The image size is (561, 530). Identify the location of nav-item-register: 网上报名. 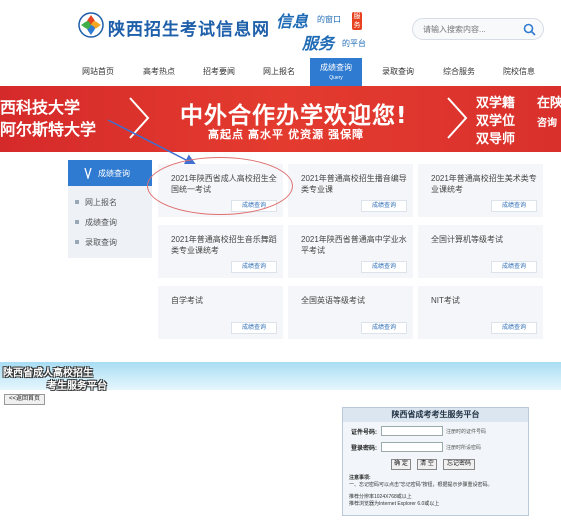
(279, 71).